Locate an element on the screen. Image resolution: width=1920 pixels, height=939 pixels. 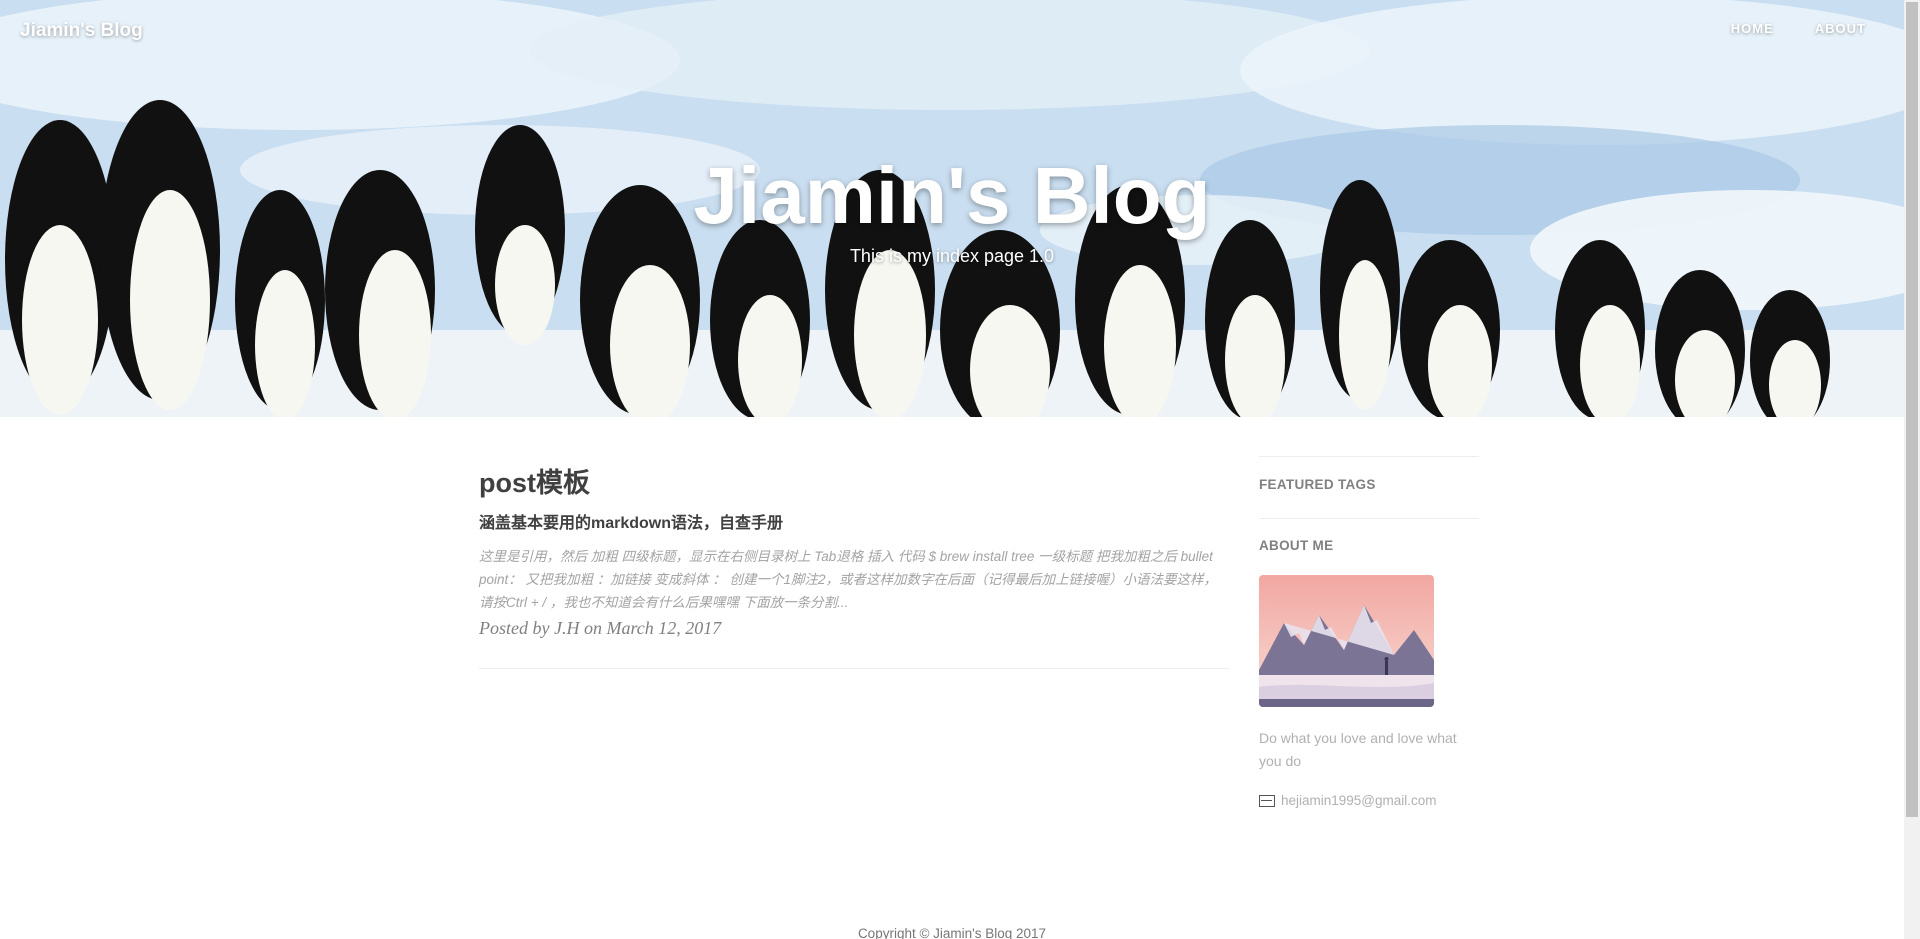
featured-tags-heading: FEATURED TAGS is located at coordinates (1317, 484).